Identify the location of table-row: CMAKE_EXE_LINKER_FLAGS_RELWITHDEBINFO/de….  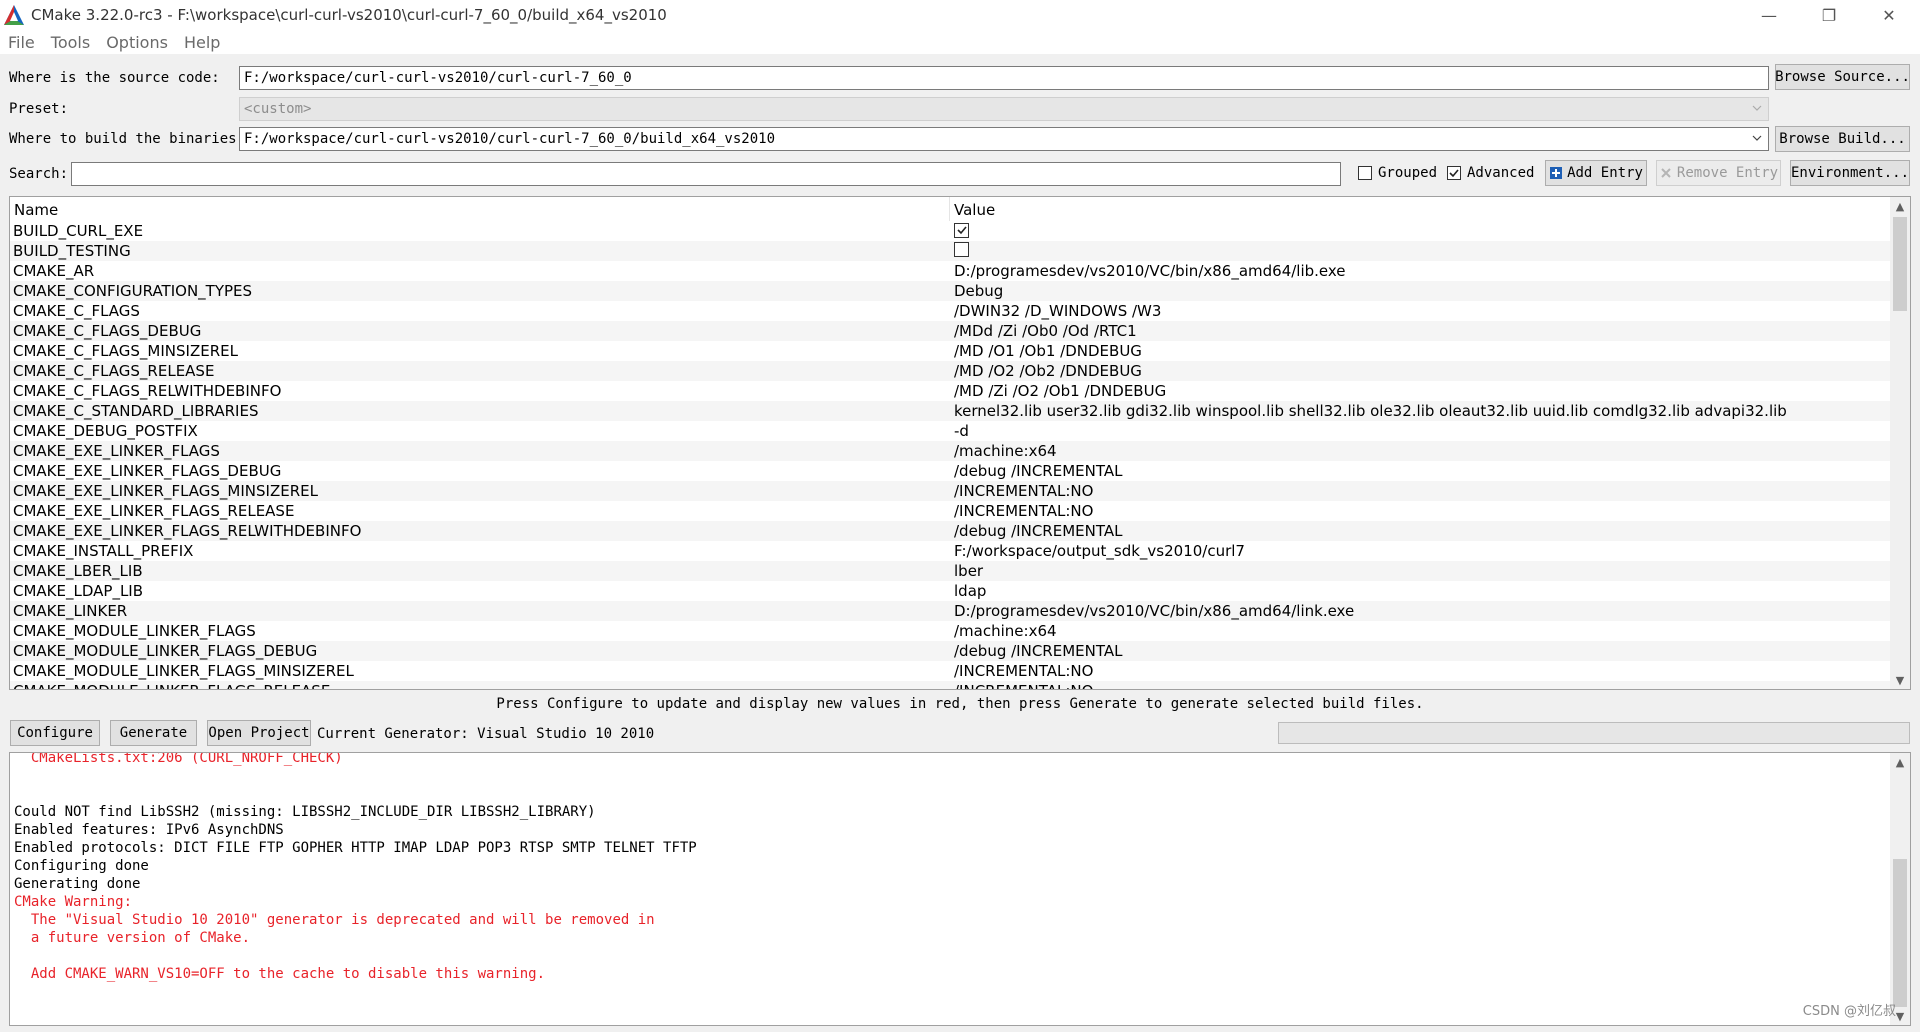
(950, 531).